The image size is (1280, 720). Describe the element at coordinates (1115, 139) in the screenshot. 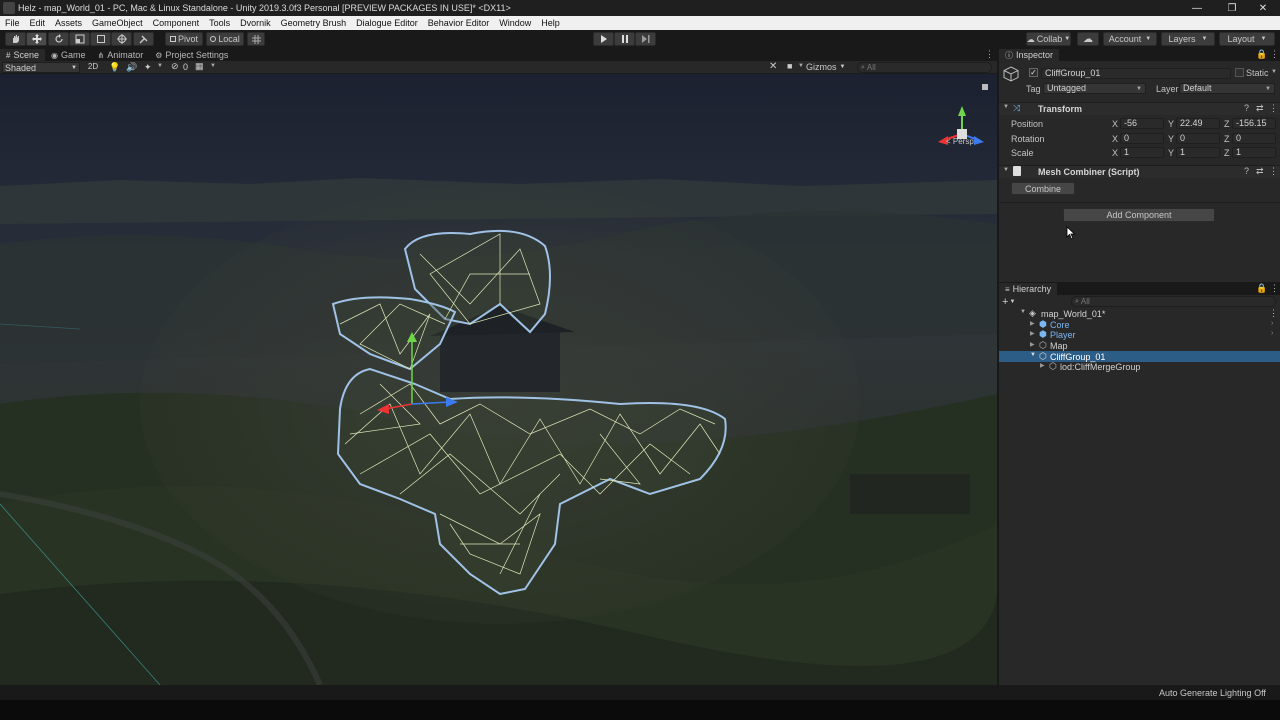

I see `rotation-x-label: X` at that location.